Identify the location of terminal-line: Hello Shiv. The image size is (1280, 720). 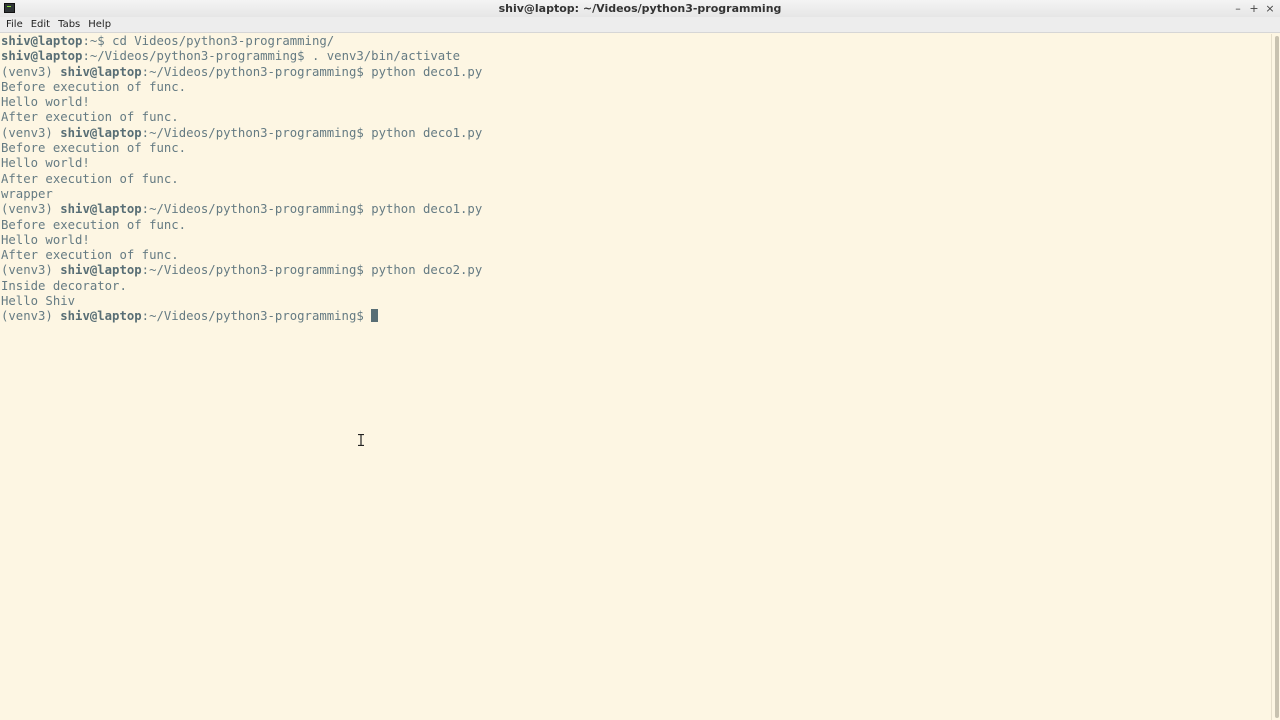
(636, 301).